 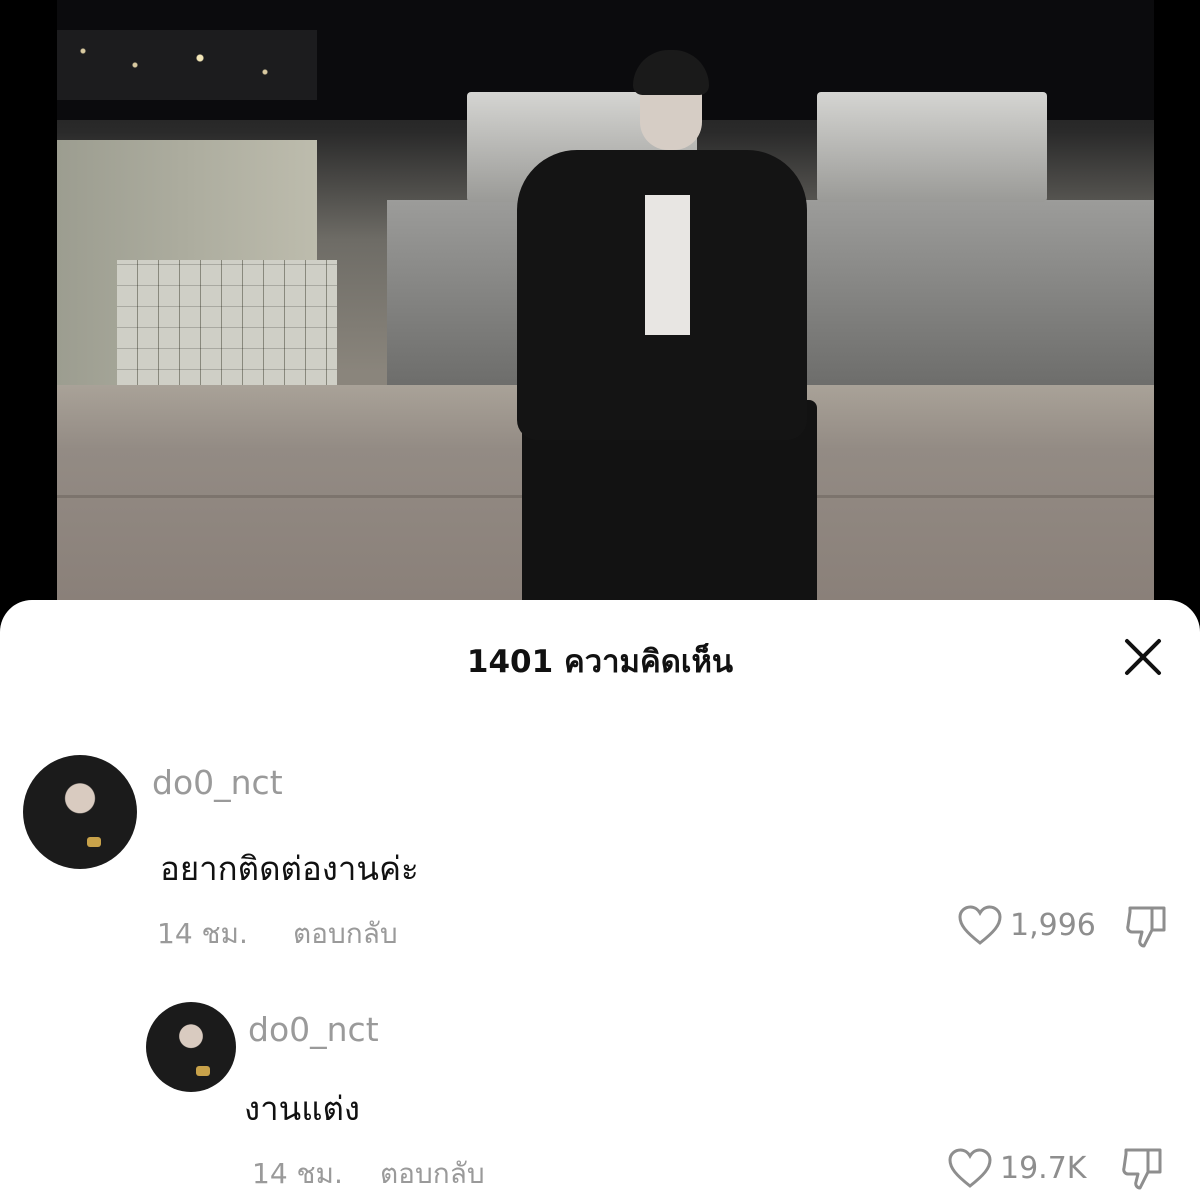 I want to click on like-count: 1,996, so click(x=1053, y=925).